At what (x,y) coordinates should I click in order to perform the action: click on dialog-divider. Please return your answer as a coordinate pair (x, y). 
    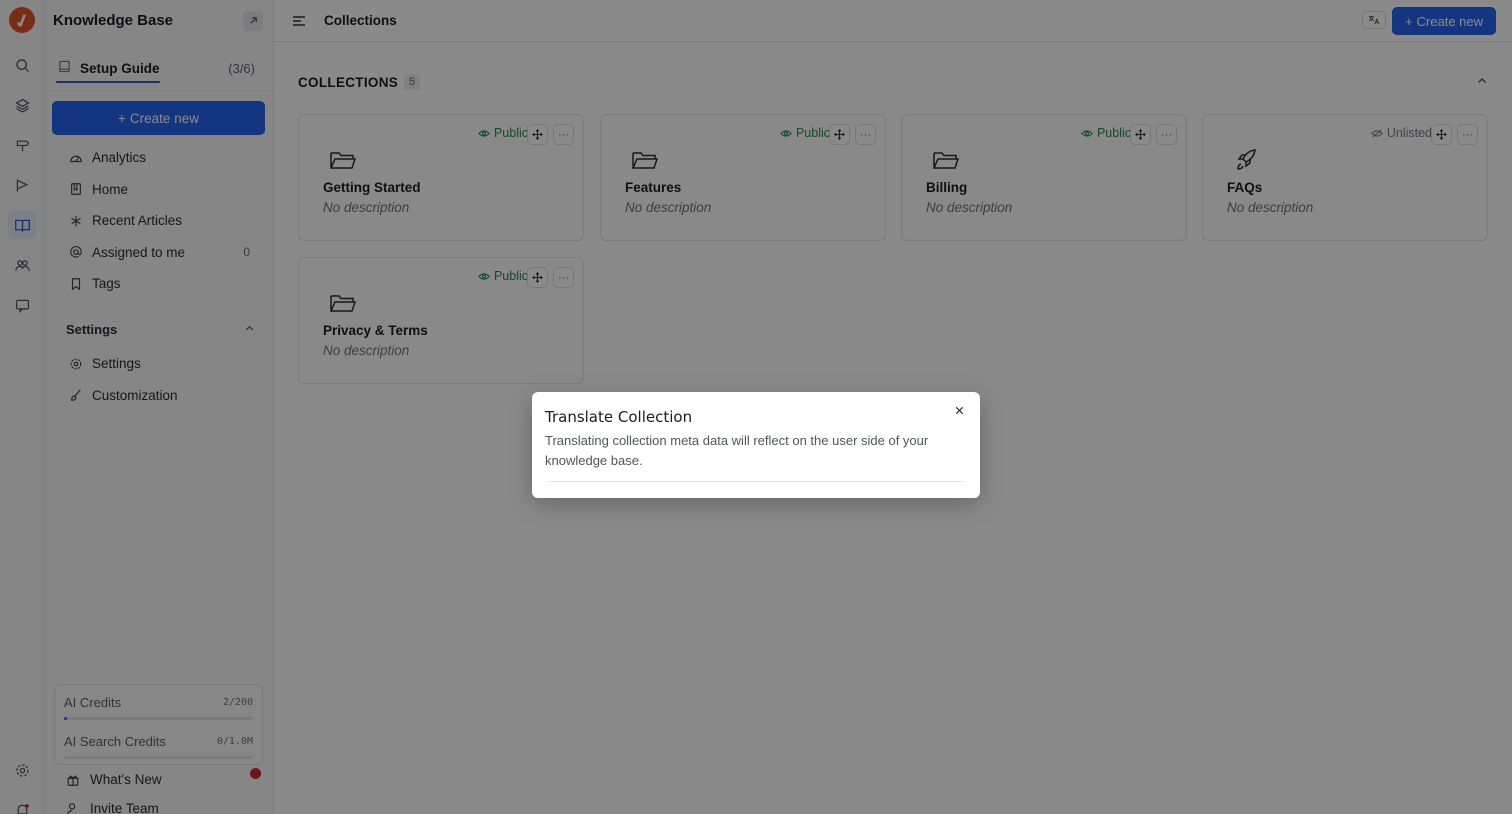
    Looking at the image, I should click on (756, 481).